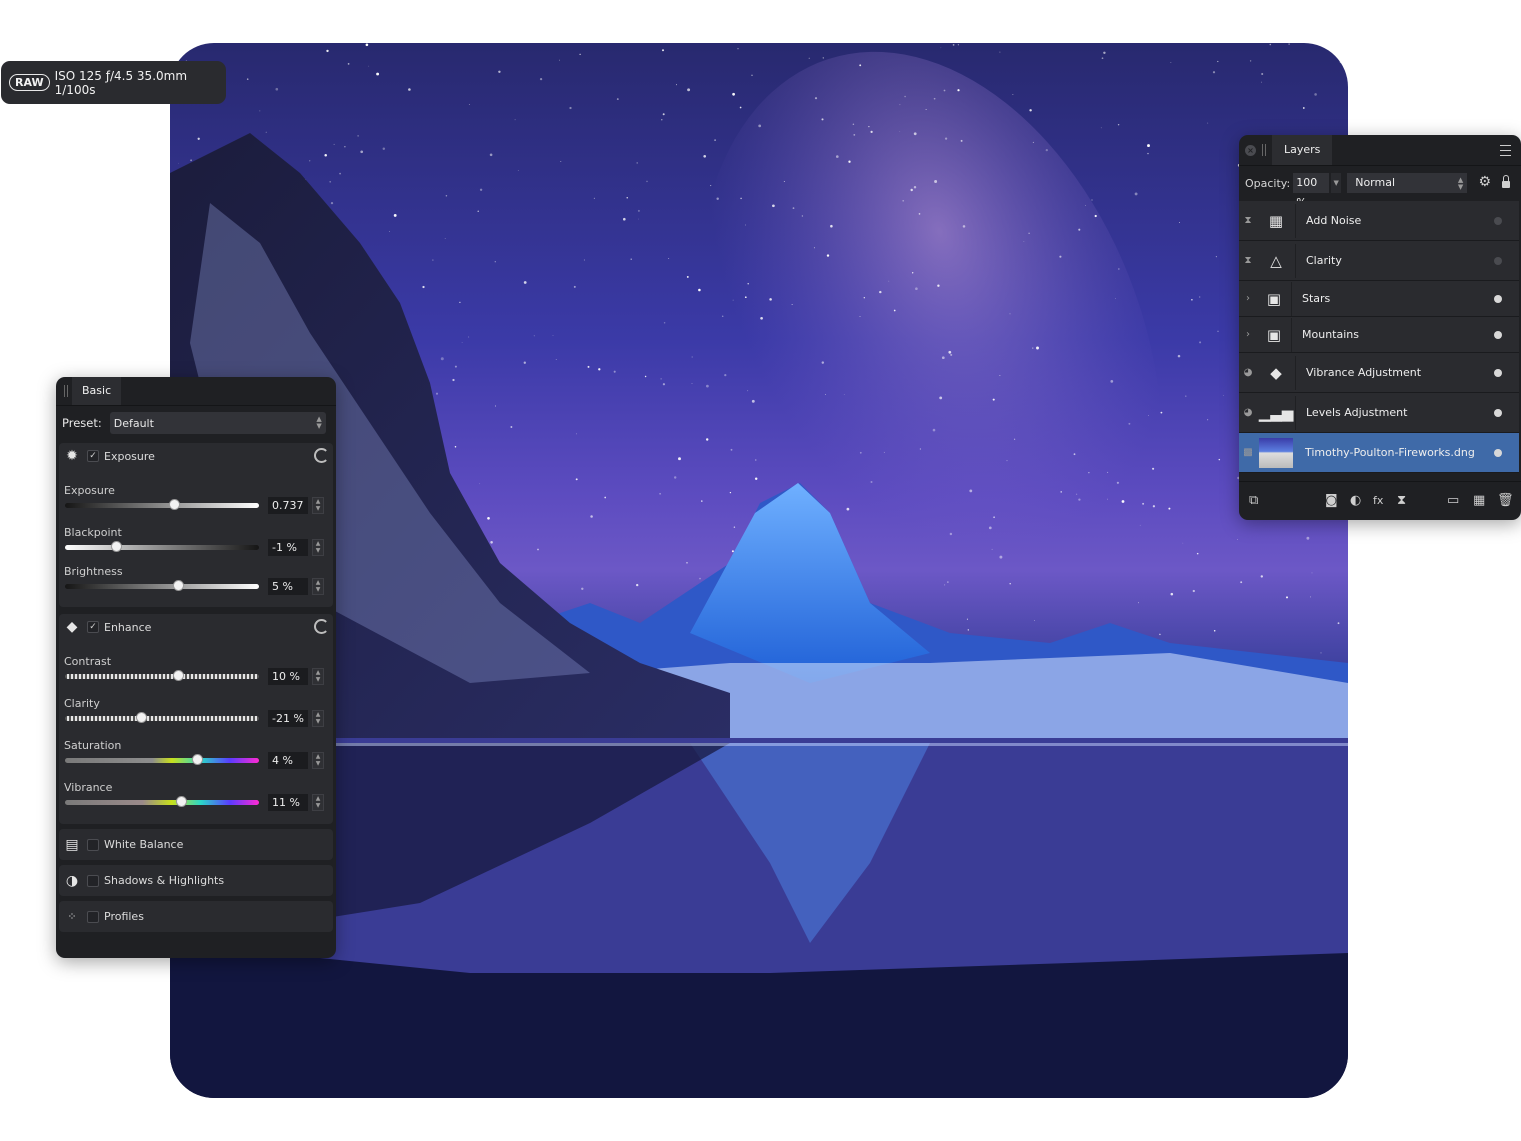  What do you see at coordinates (1505, 500) in the screenshot?
I see `trash-icon: 🗑` at bounding box center [1505, 500].